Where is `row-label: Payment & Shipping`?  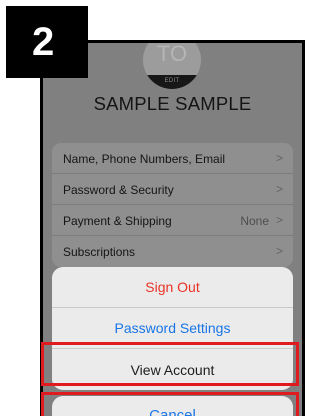
row-label: Payment & Shipping is located at coordinates (117, 221).